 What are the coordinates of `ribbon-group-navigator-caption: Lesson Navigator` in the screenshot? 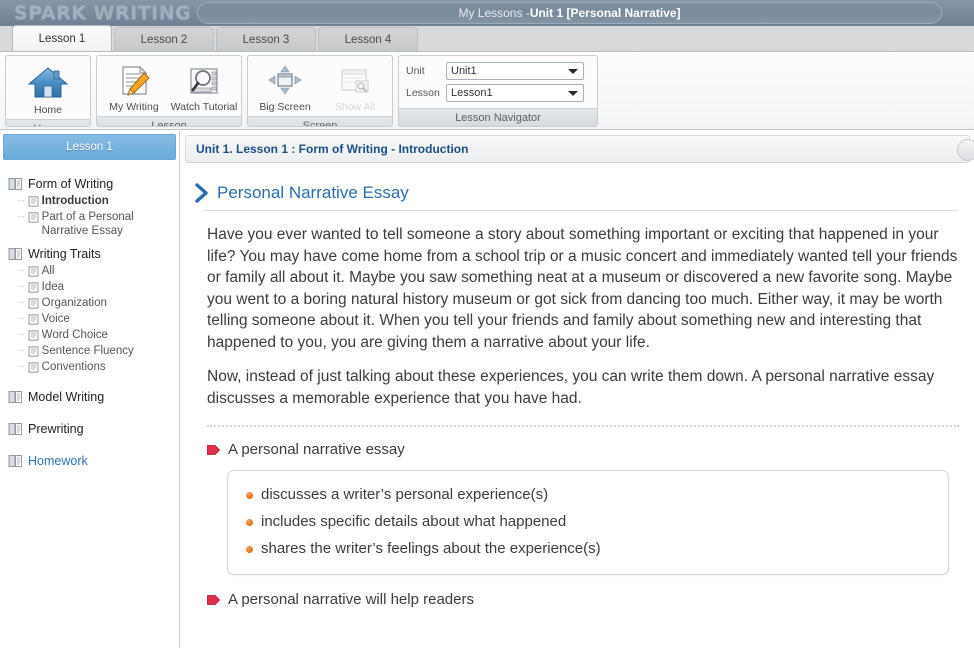 It's located at (498, 117).